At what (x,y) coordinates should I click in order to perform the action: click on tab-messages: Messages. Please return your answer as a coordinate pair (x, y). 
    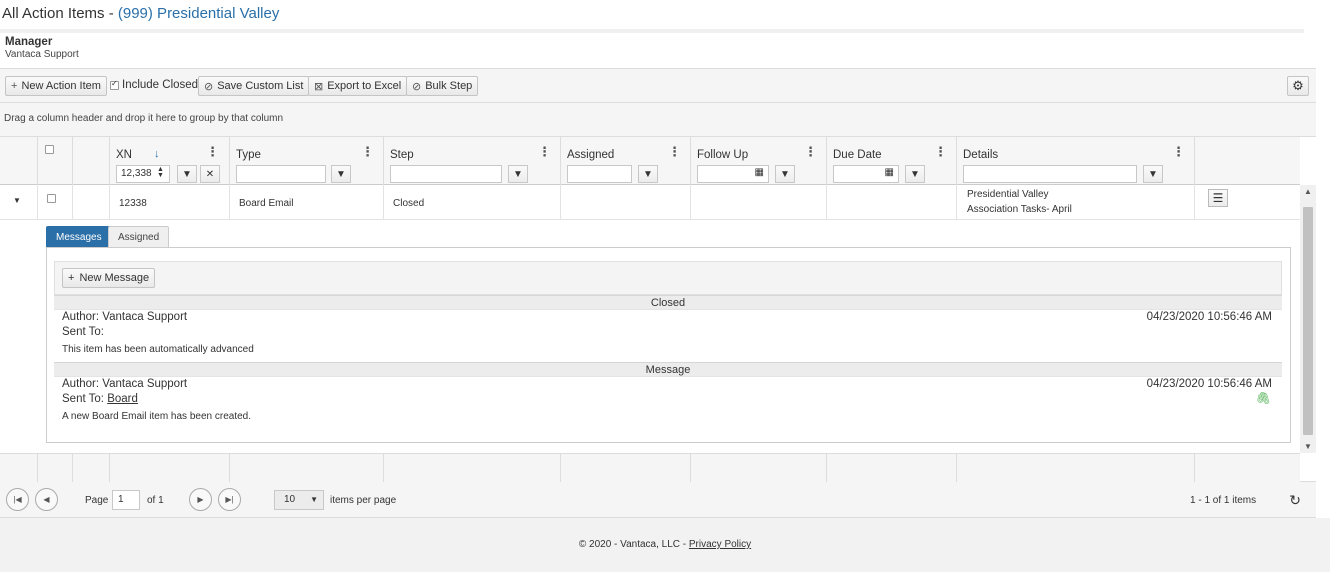
    Looking at the image, I should click on (79, 236).